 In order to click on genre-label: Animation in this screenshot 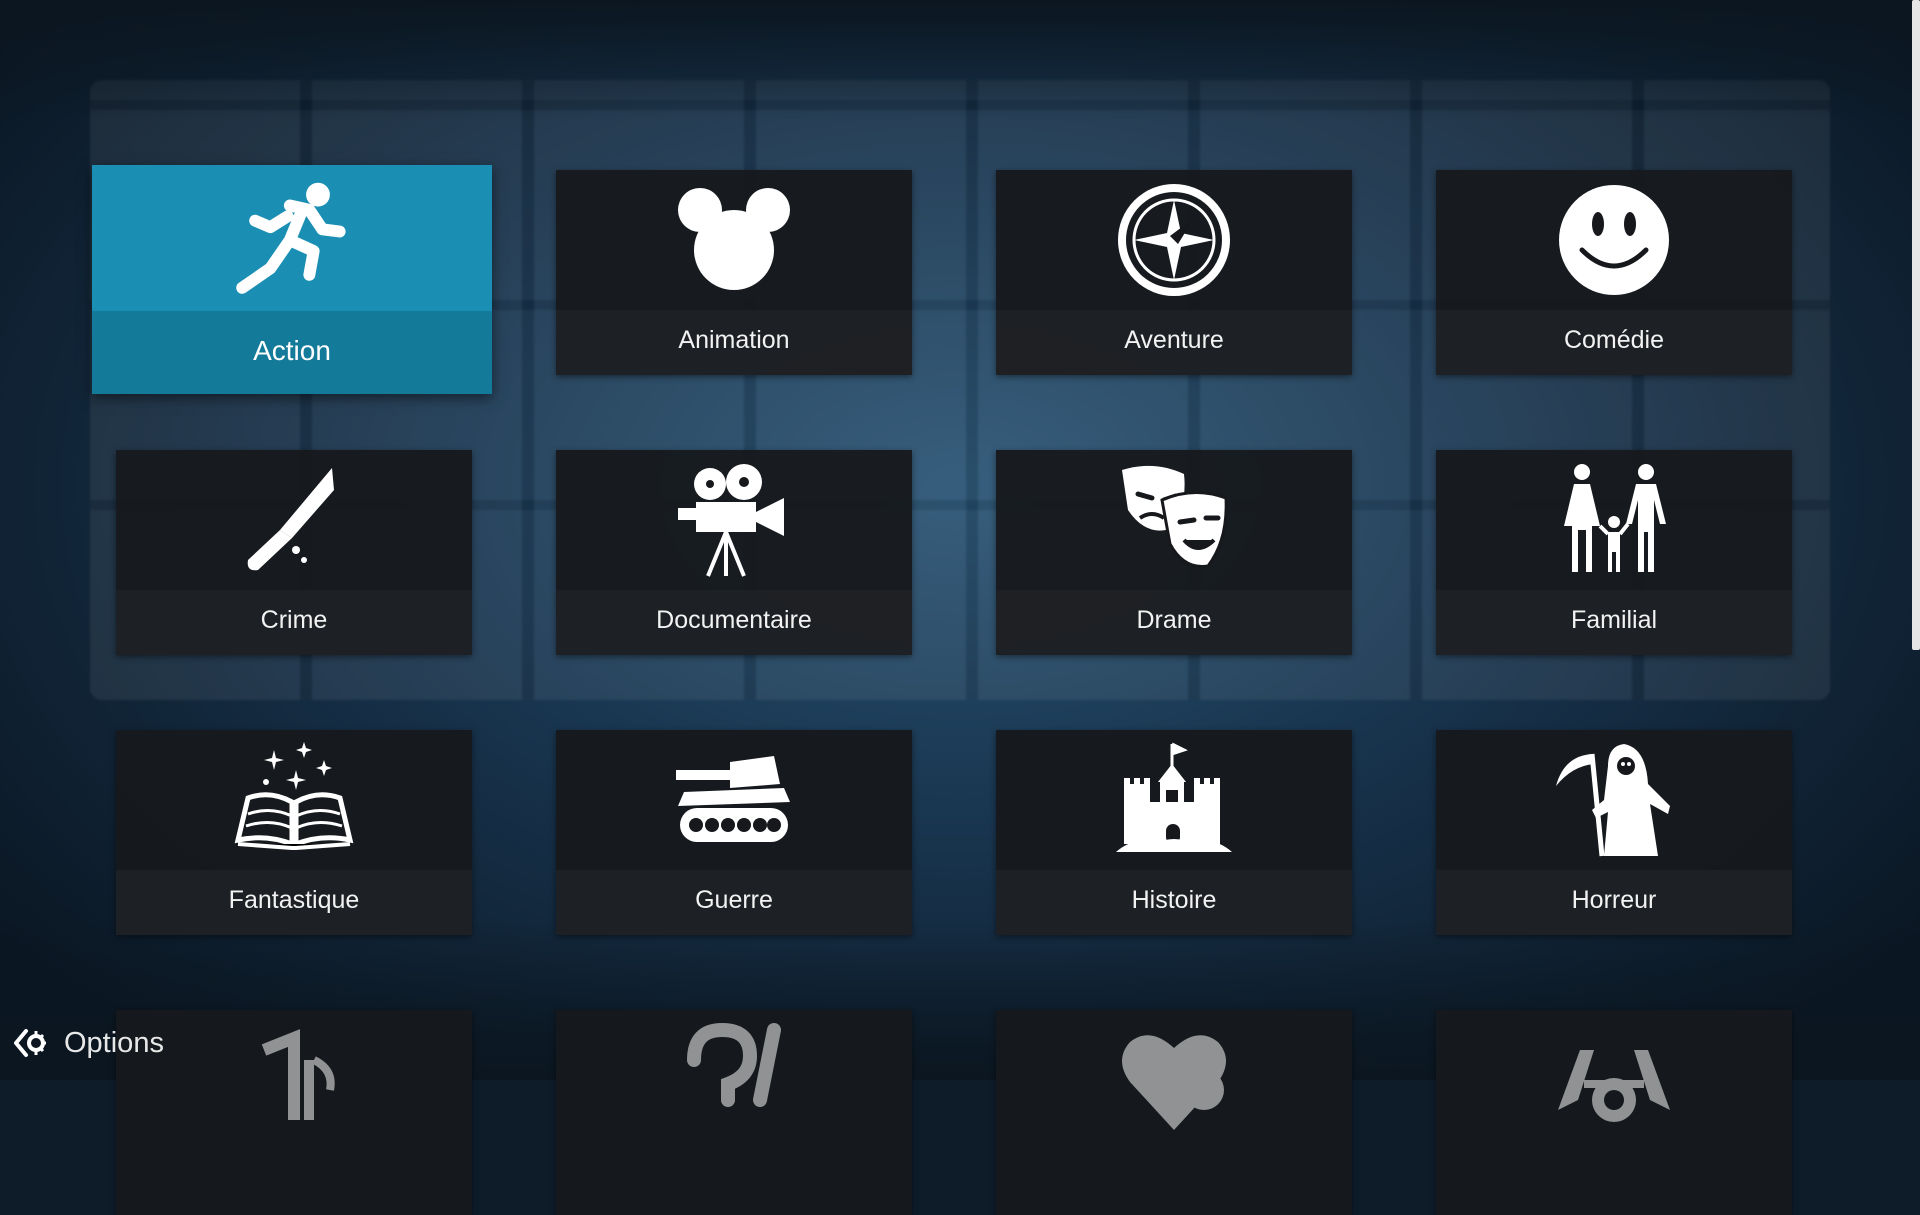, I will do `click(734, 342)`.